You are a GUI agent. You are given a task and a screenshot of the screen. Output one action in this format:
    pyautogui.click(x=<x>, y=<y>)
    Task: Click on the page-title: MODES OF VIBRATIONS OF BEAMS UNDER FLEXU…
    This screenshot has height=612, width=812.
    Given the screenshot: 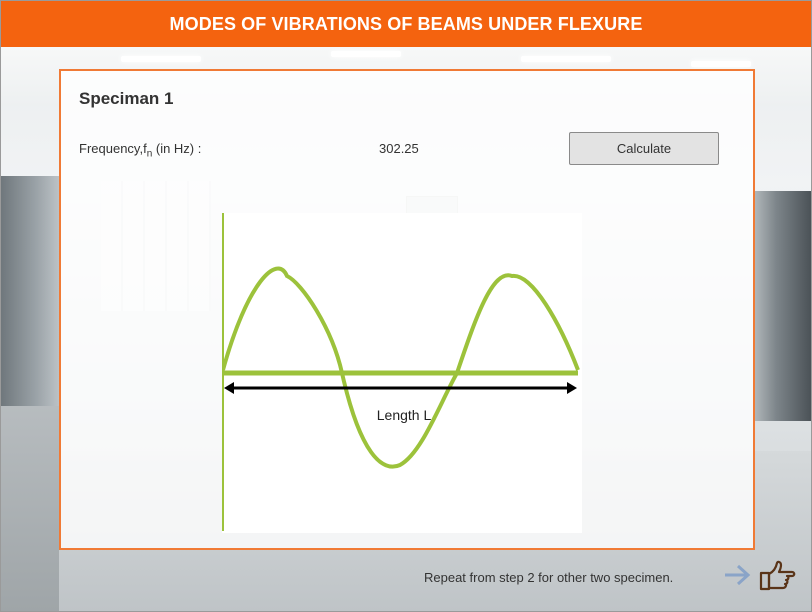 What is the action you would take?
    pyautogui.click(x=406, y=23)
    